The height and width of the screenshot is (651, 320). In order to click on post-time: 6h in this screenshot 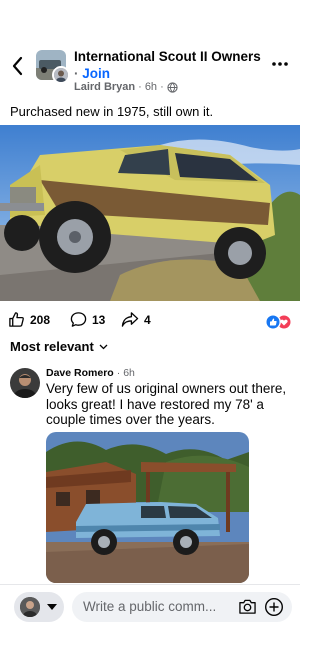, I will do `click(151, 87)`.